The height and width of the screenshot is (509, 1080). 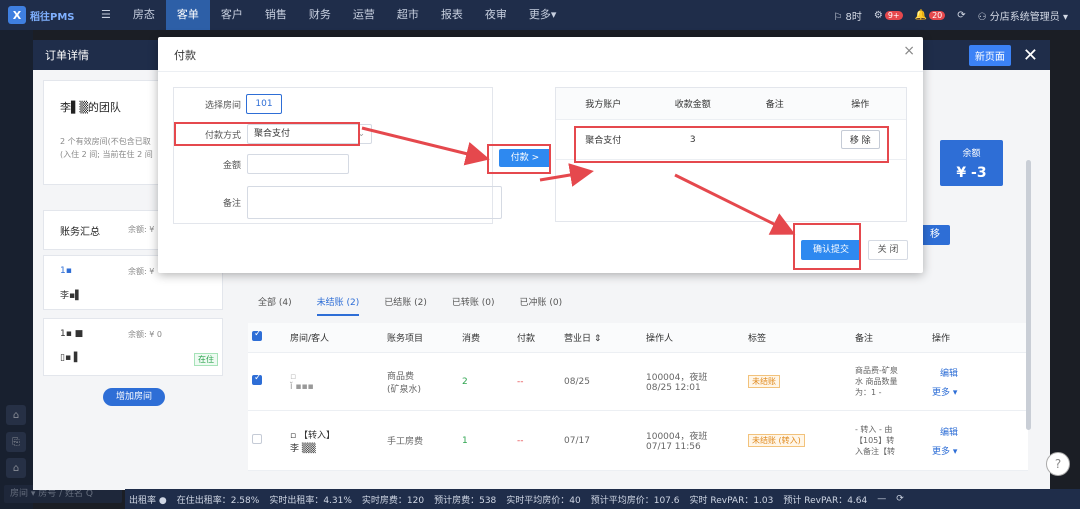 I want to click on payment-form: 选择房间 101 付款方式 聚合支付 ⌄ 金额 备注, so click(x=337, y=155).